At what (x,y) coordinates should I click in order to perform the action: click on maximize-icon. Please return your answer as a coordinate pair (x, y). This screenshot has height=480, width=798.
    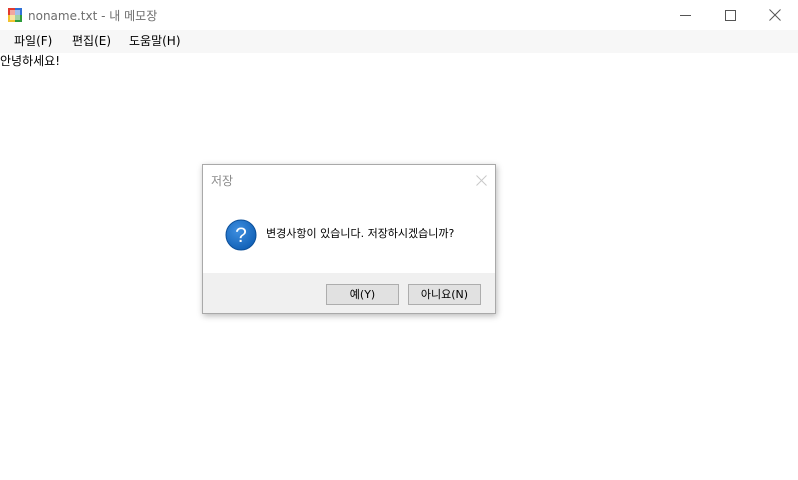
    Looking at the image, I should click on (730, 15).